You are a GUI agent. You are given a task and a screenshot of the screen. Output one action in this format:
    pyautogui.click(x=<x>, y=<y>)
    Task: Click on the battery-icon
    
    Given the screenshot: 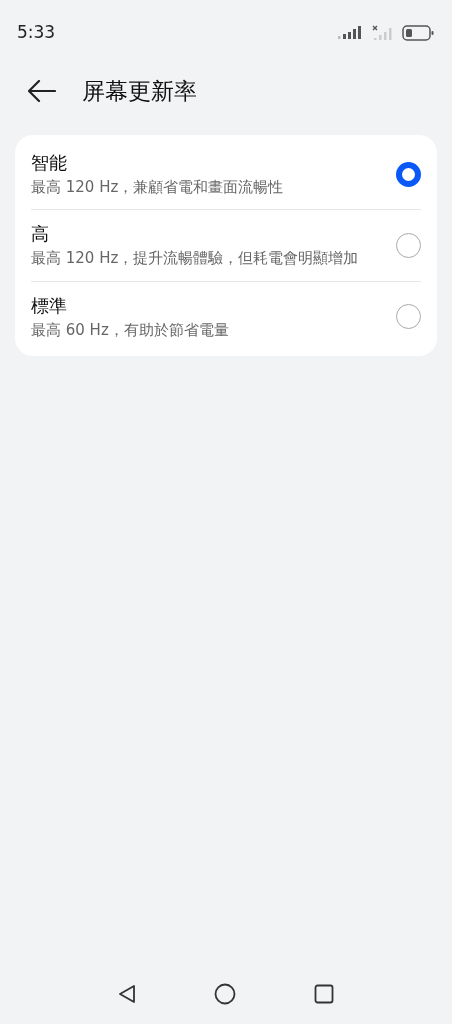 What is the action you would take?
    pyautogui.click(x=418, y=33)
    